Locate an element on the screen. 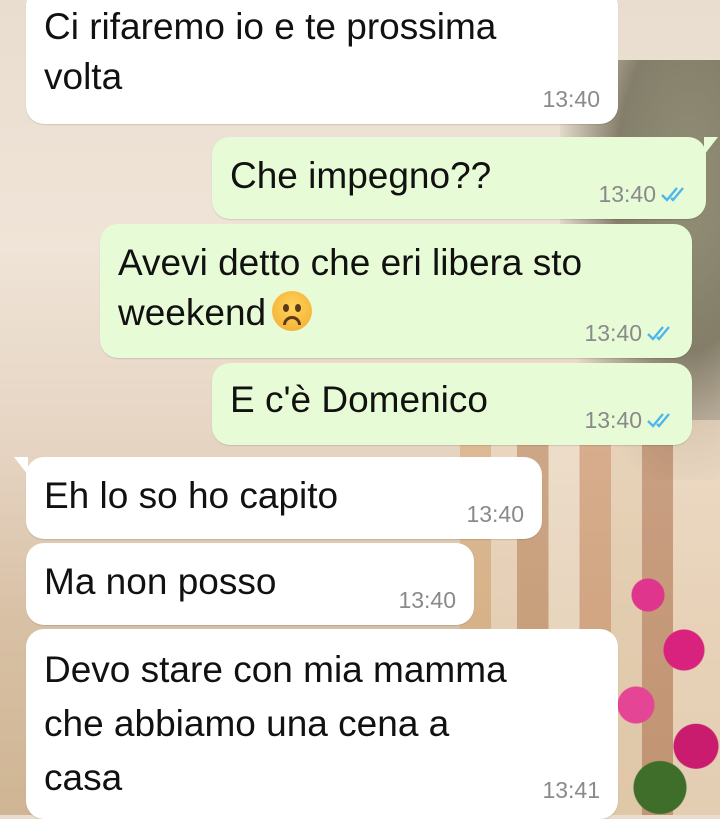  message-bubble-incoming: Eh lo so ho capito 13:40 is located at coordinates (278, 498).